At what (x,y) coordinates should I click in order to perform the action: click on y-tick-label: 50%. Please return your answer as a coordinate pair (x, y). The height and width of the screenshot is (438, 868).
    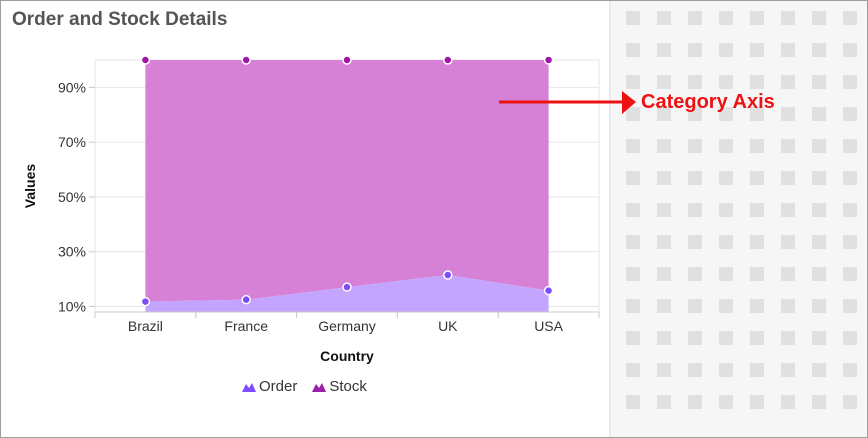
    Looking at the image, I should click on (72, 197).